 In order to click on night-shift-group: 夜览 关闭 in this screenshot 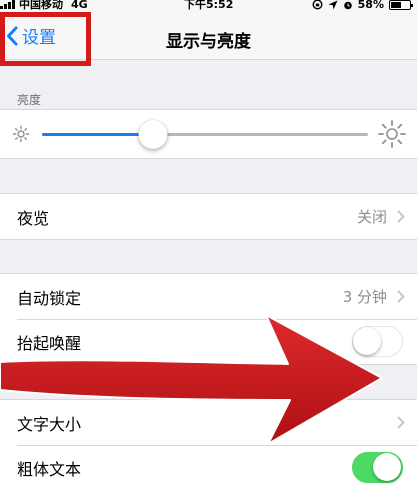, I will do `click(208, 216)`.